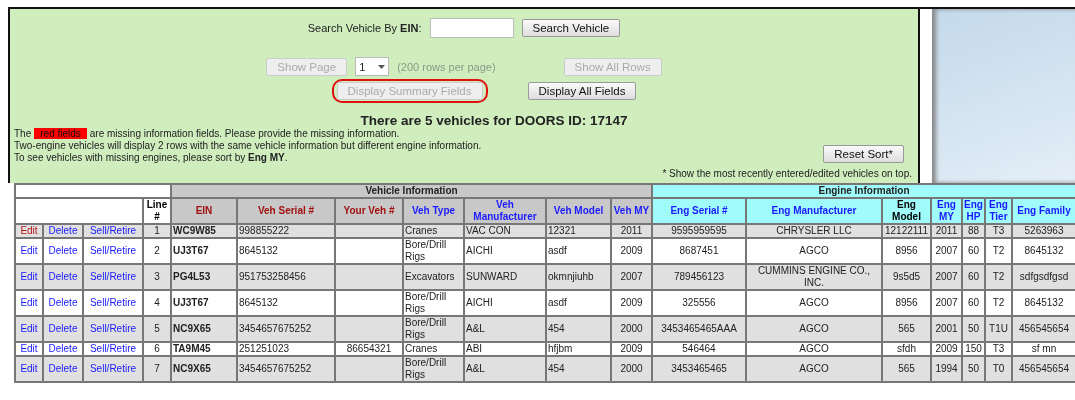 The width and height of the screenshot is (1075, 400). What do you see at coordinates (699, 303) in the screenshot?
I see `table-cell: 325556` at bounding box center [699, 303].